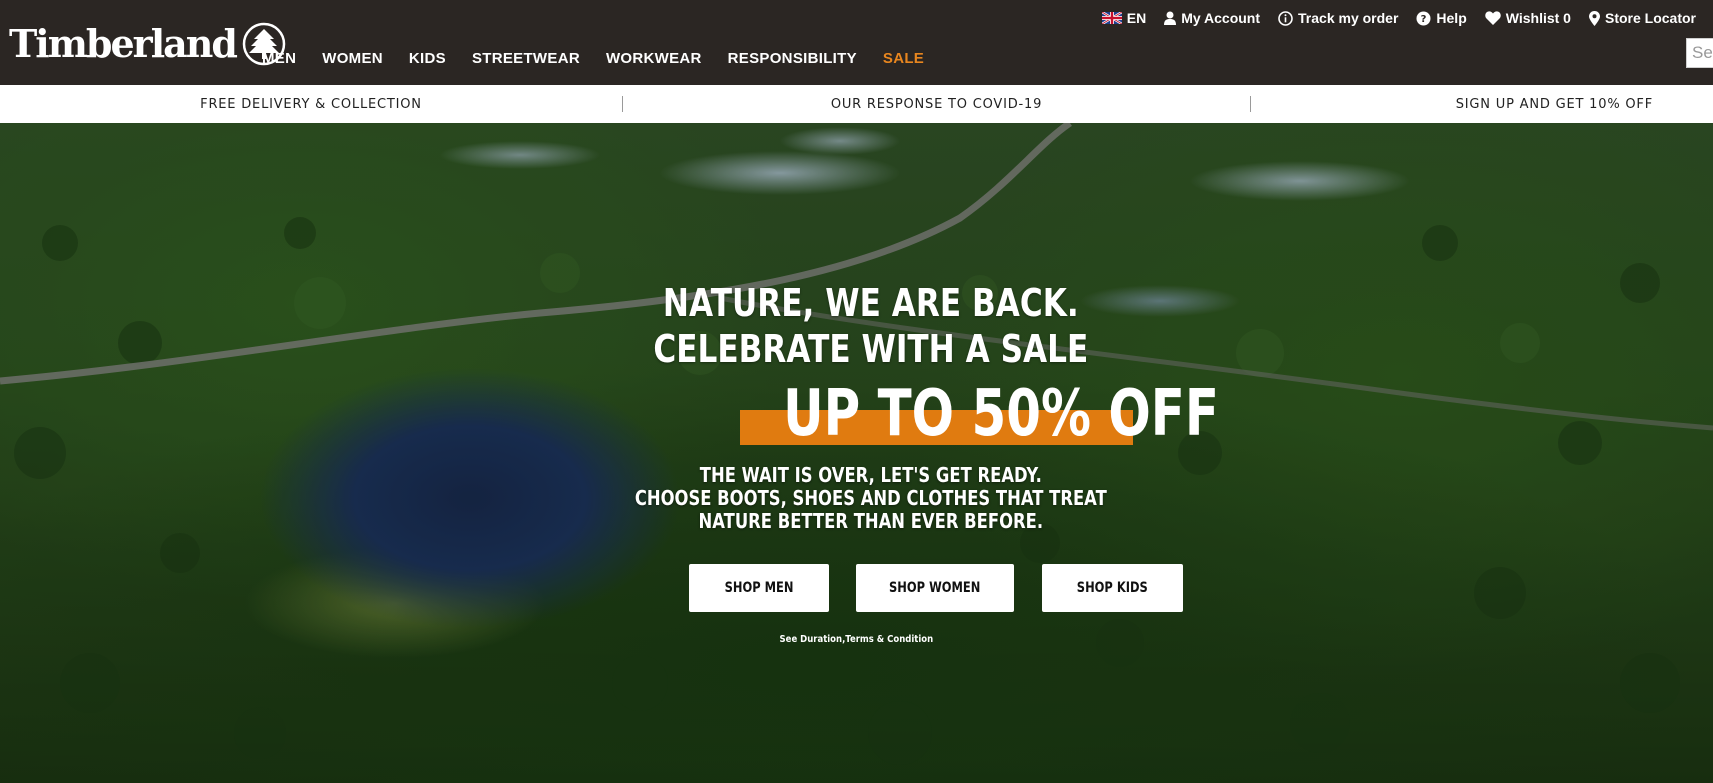 This screenshot has height=783, width=1713. What do you see at coordinates (870, 303) in the screenshot?
I see `hero-headline-line-1: NATURE, WE ARE BACK.` at bounding box center [870, 303].